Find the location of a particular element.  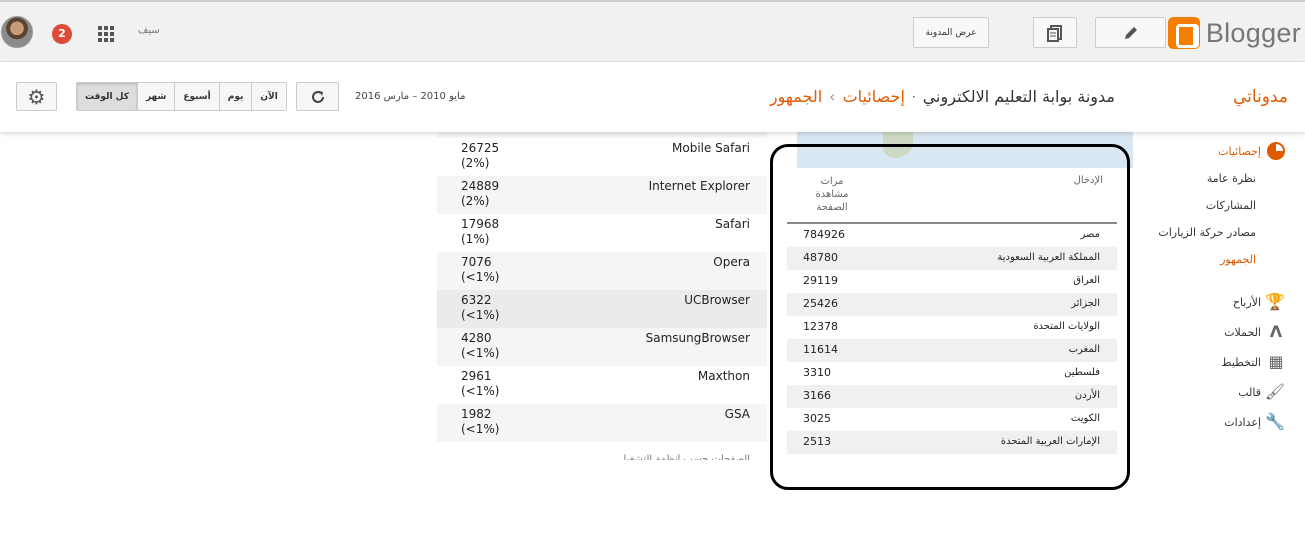

browser-count: 26725 is located at coordinates (480, 148).